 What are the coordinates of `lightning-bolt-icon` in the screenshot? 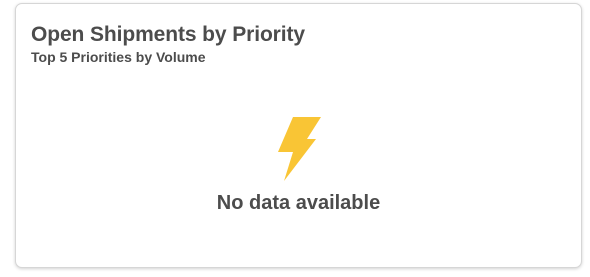 It's located at (299, 149).